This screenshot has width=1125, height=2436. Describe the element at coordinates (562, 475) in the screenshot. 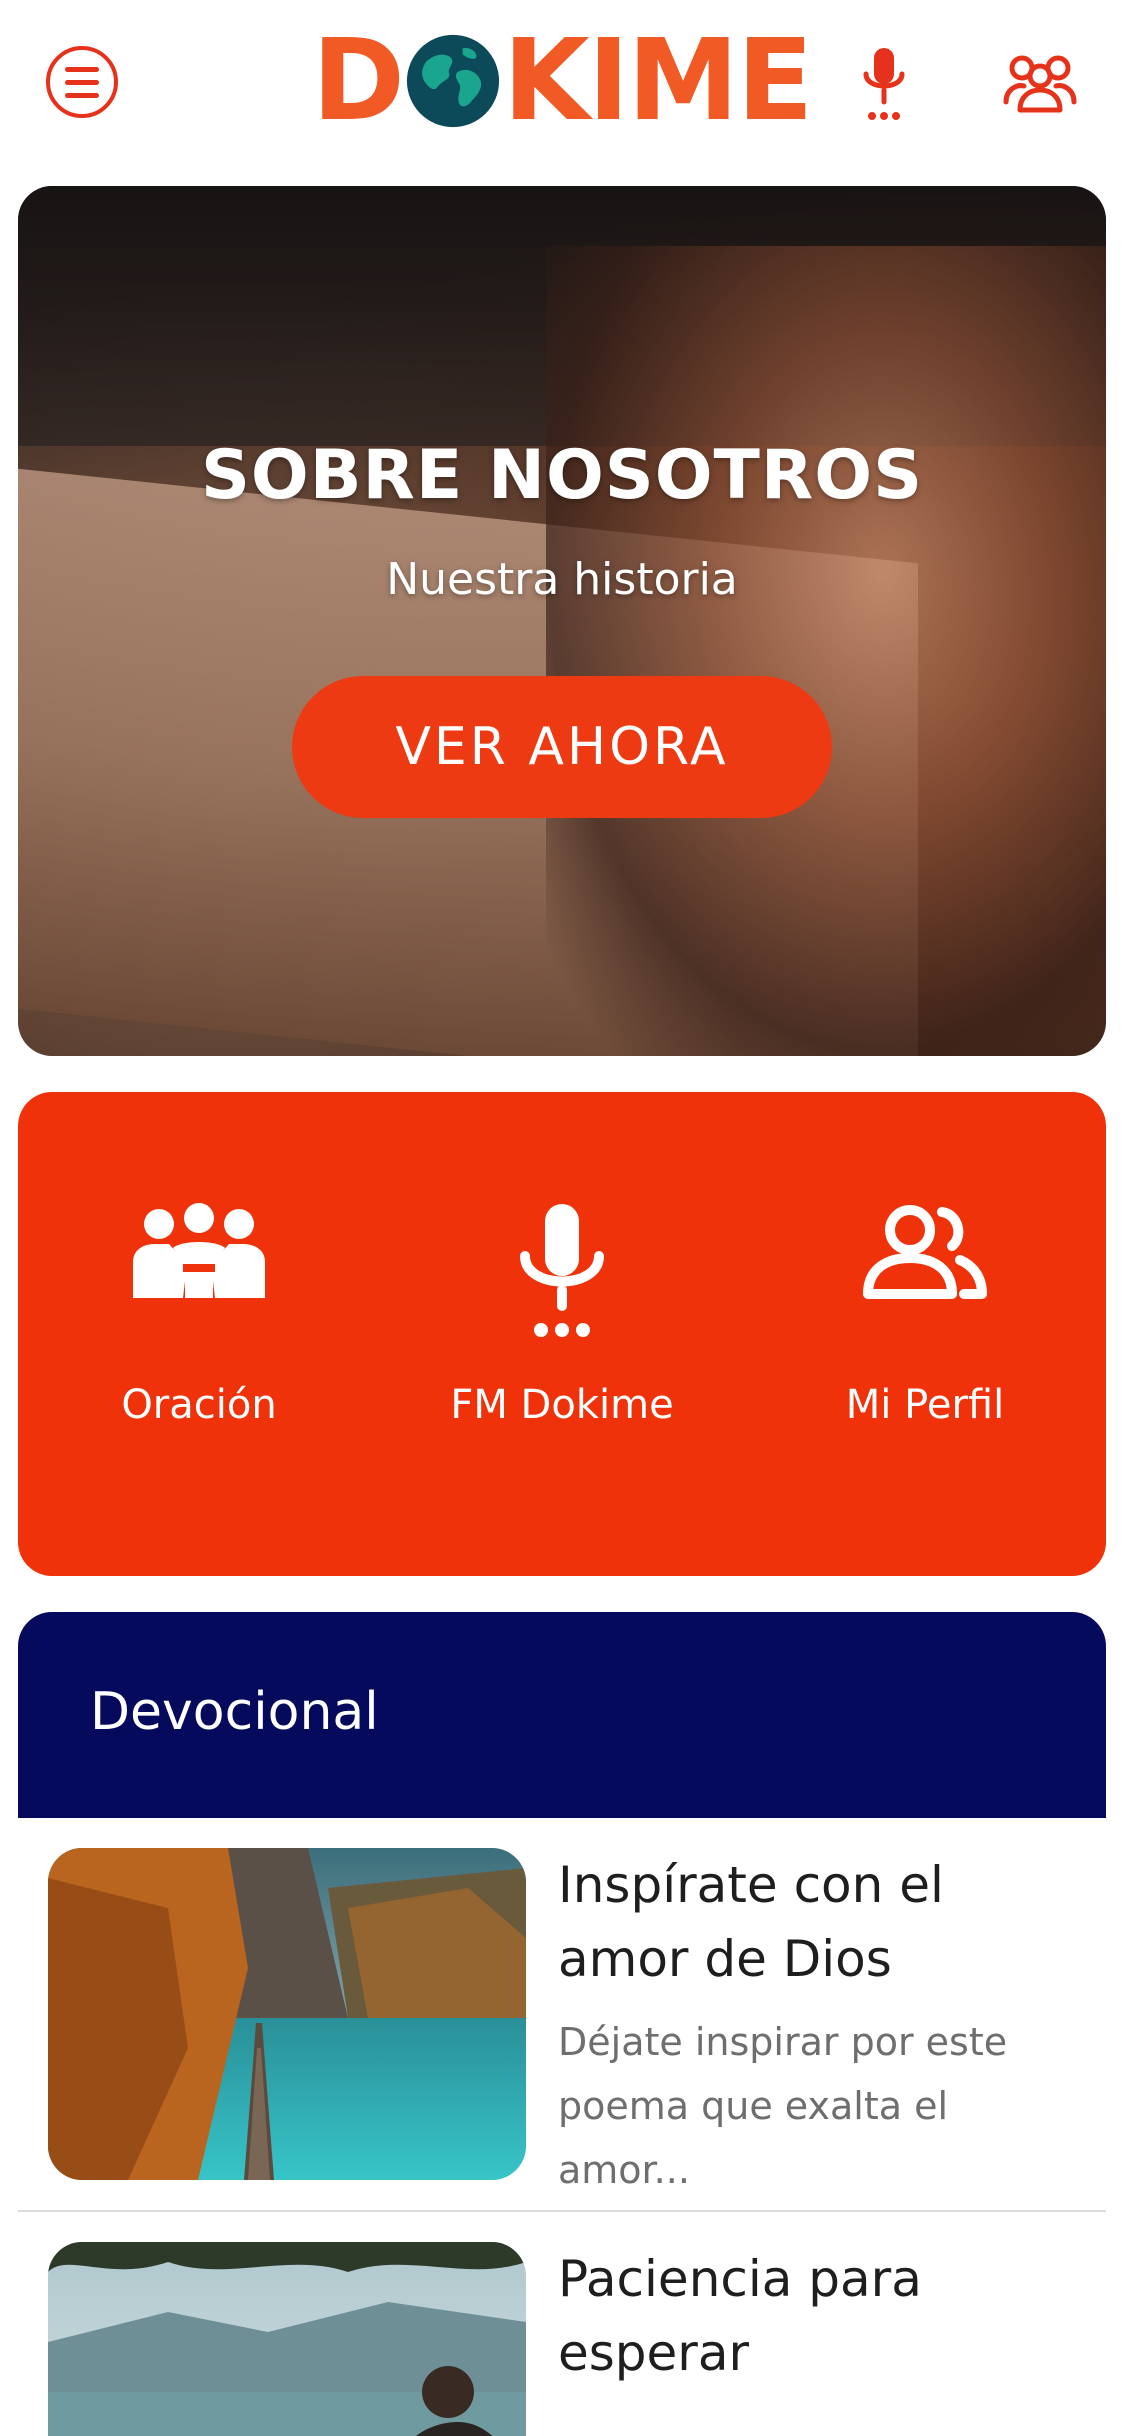

I see `hero-title: SOBRE NOSOTROS` at that location.